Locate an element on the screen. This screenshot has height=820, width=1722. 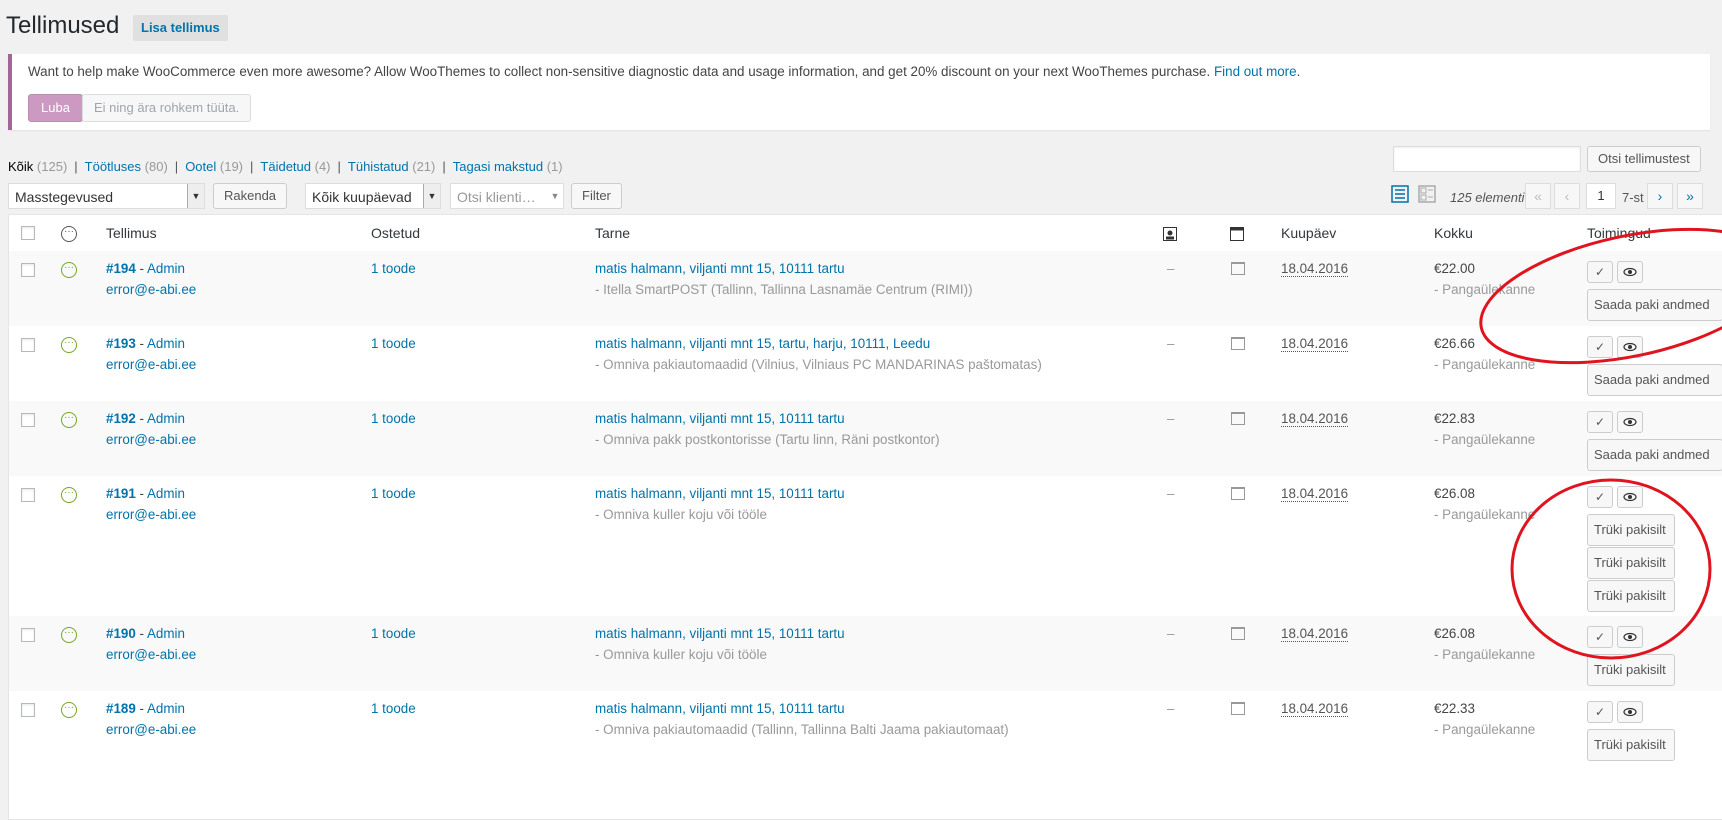
allow-button: Luba is located at coordinates (55, 108).